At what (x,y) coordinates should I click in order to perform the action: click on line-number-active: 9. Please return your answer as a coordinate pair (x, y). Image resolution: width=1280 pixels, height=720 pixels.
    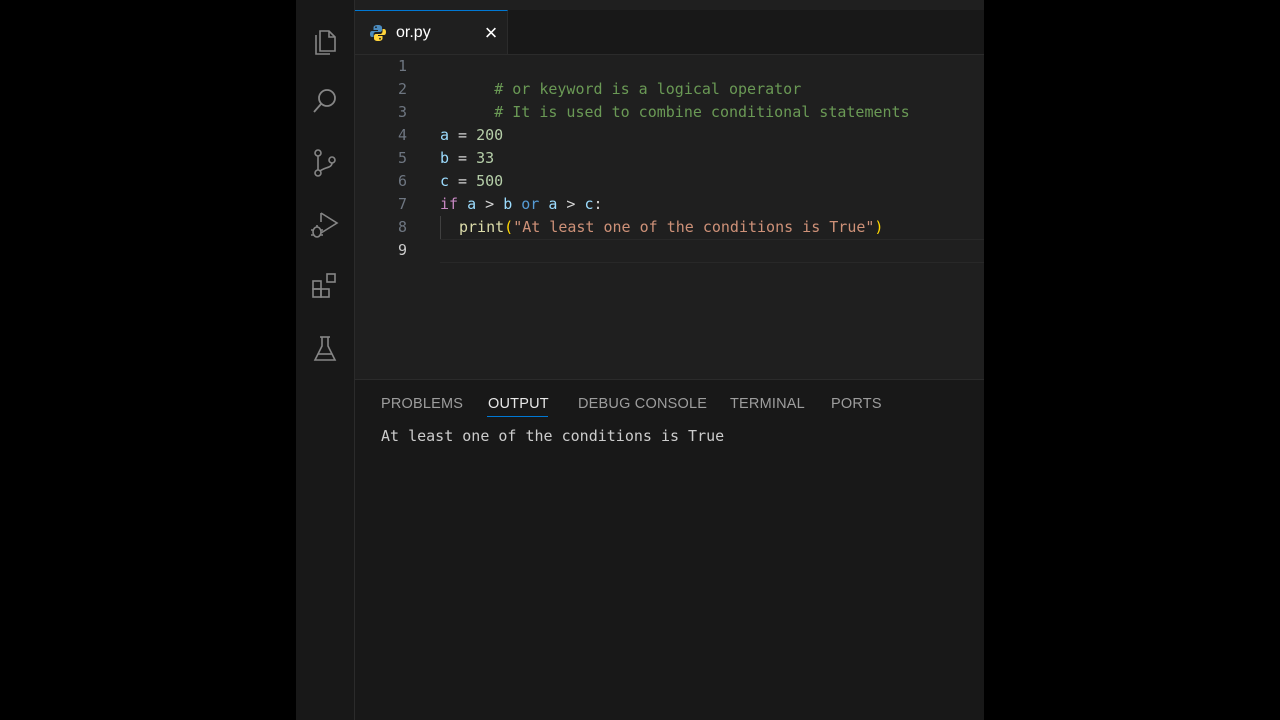
    Looking at the image, I should click on (402, 250).